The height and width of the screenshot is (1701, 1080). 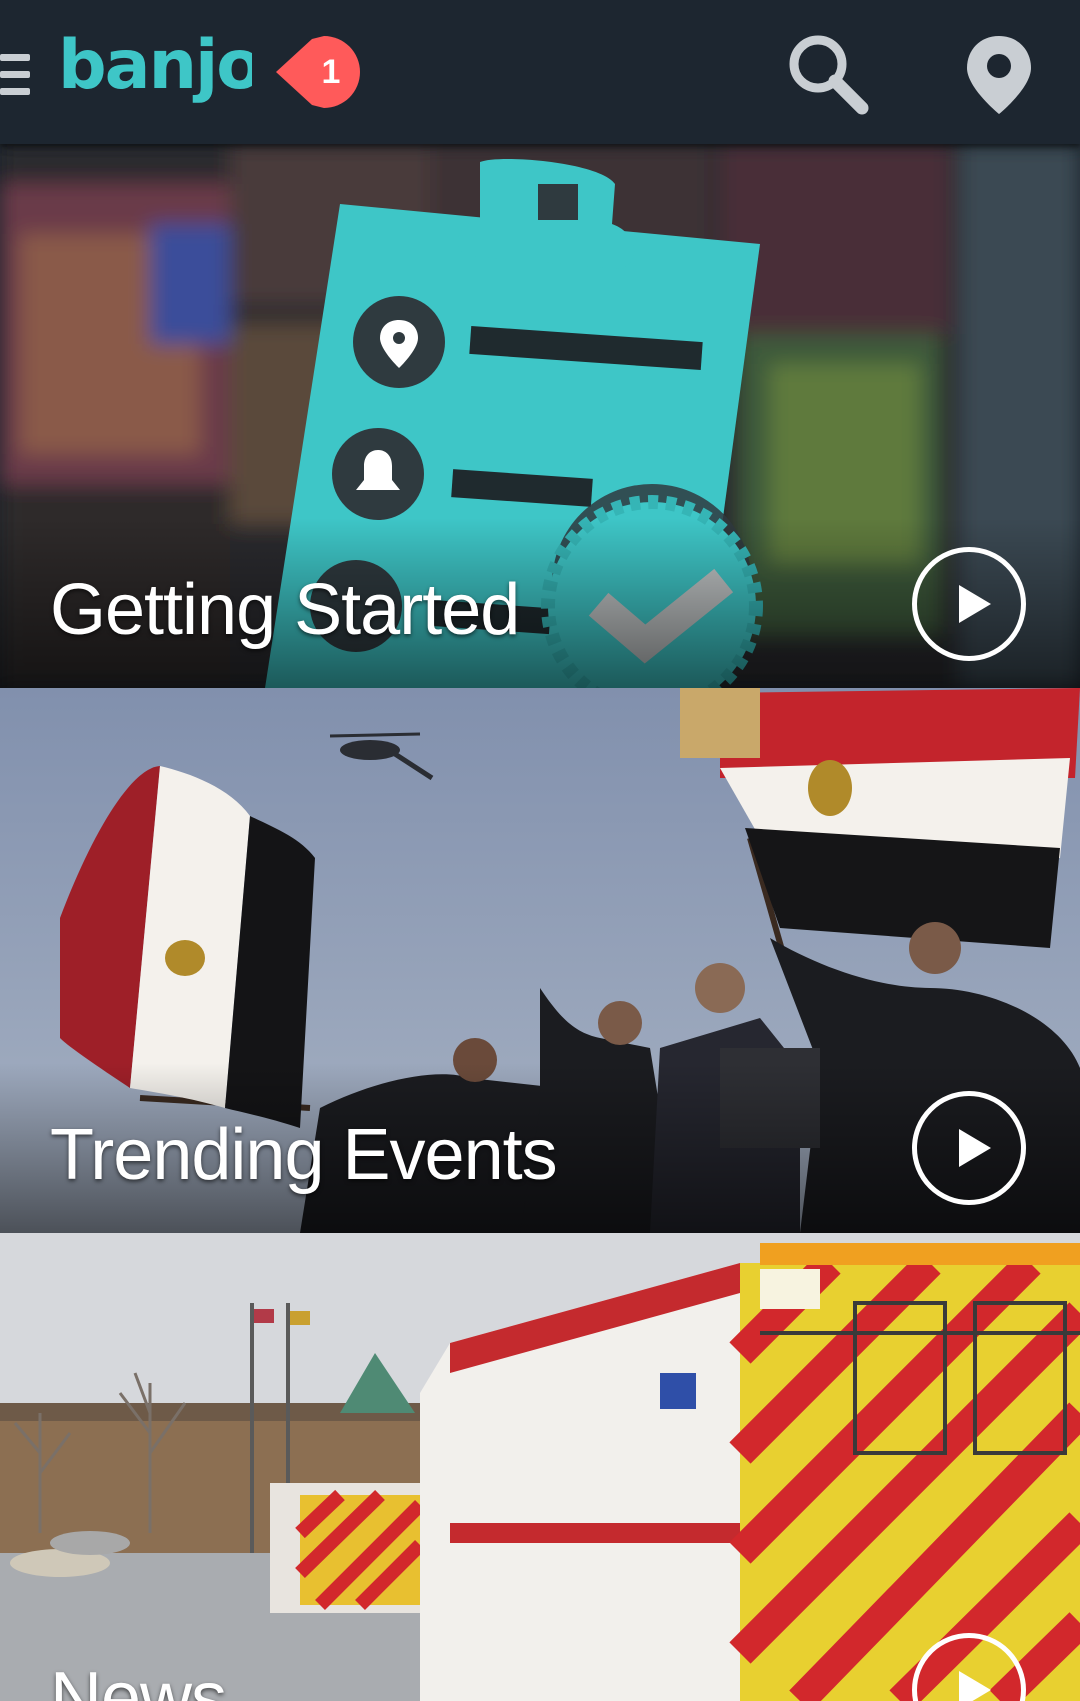 I want to click on brand-name: banjo, so click(x=155, y=67).